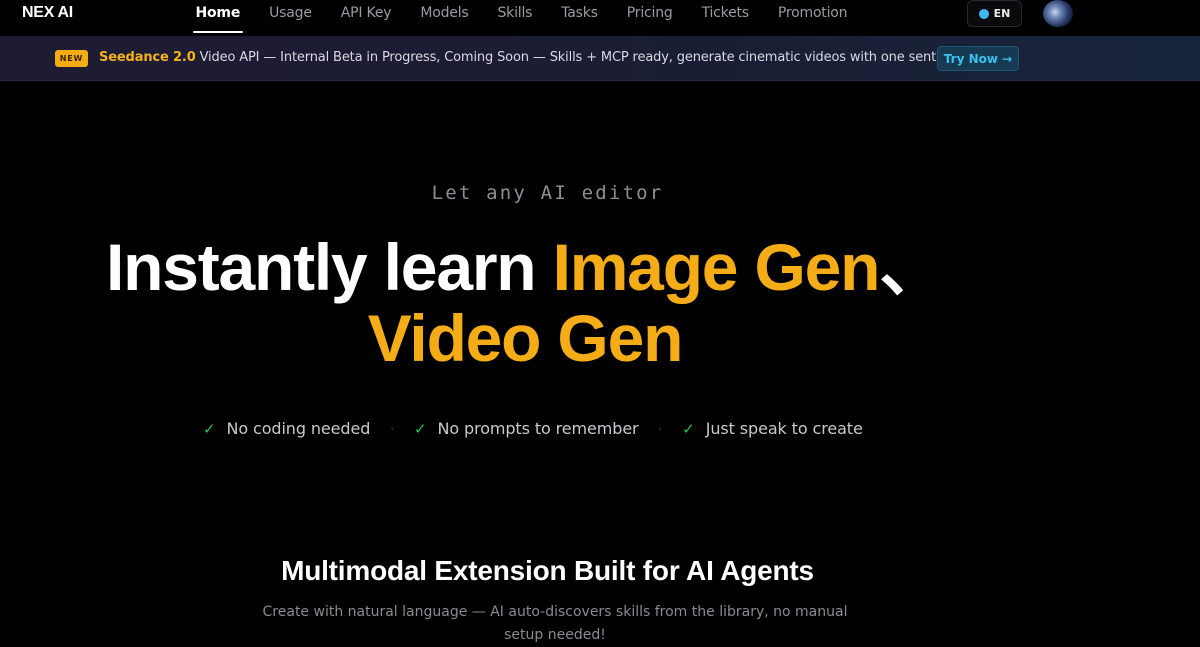 This screenshot has width=1200, height=647. What do you see at coordinates (1058, 13) in the screenshot?
I see `avatar` at bounding box center [1058, 13].